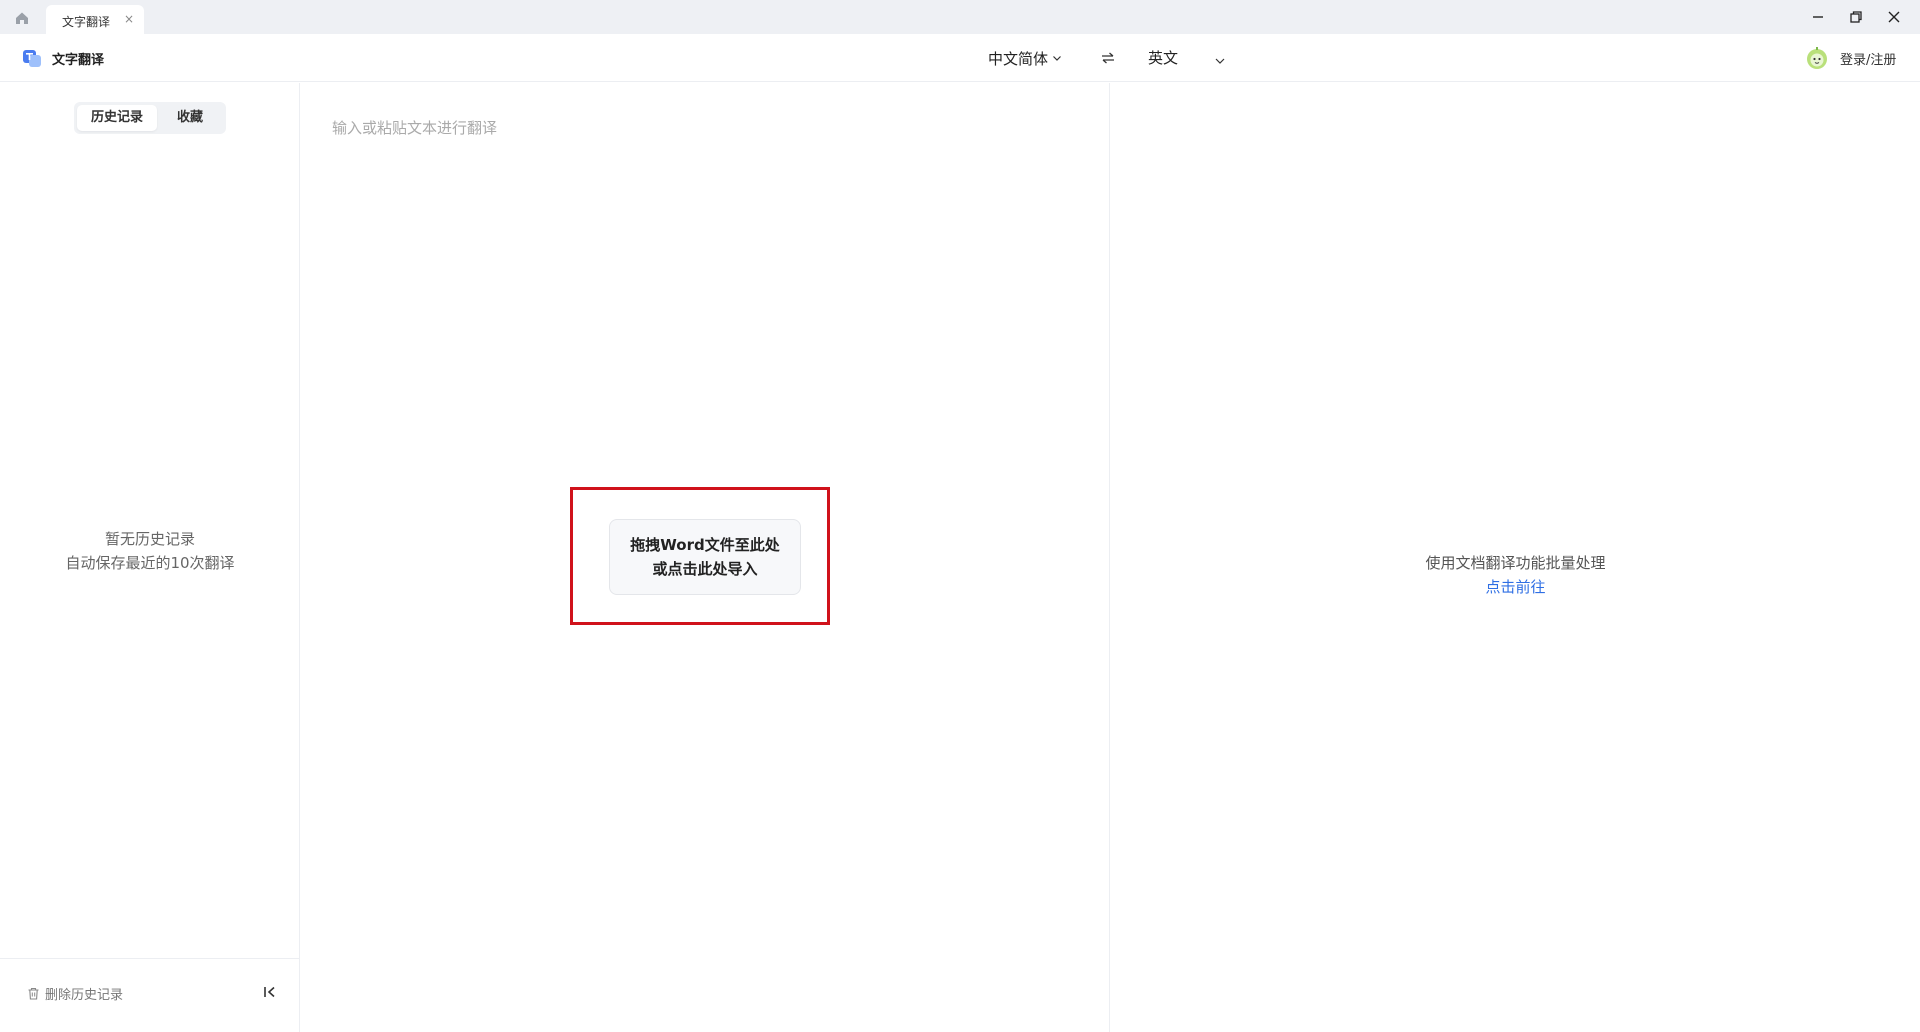 This screenshot has height=1032, width=1920. I want to click on close-icon, so click(1894, 17).